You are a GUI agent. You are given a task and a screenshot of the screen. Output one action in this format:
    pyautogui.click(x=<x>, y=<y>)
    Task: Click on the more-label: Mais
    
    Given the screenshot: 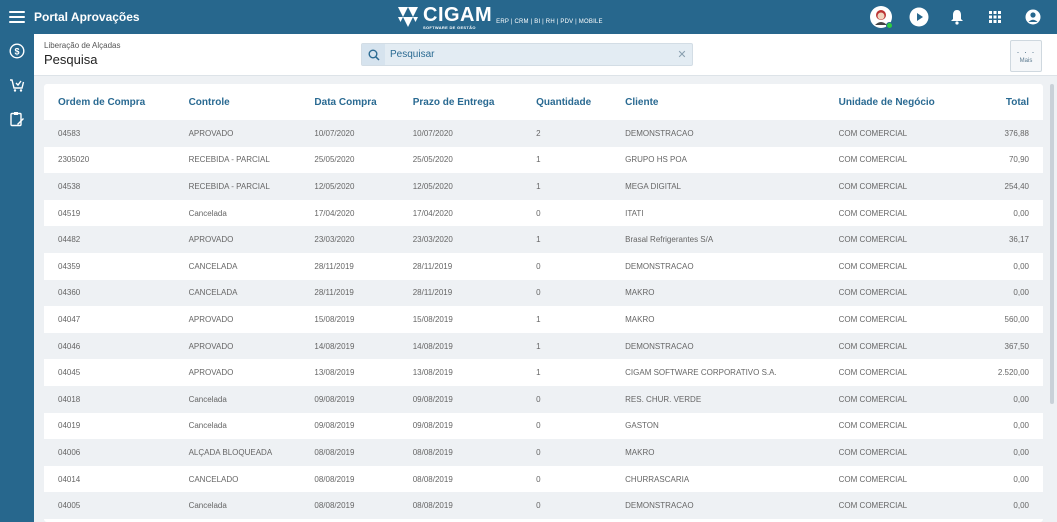 What is the action you would take?
    pyautogui.click(x=1026, y=60)
    